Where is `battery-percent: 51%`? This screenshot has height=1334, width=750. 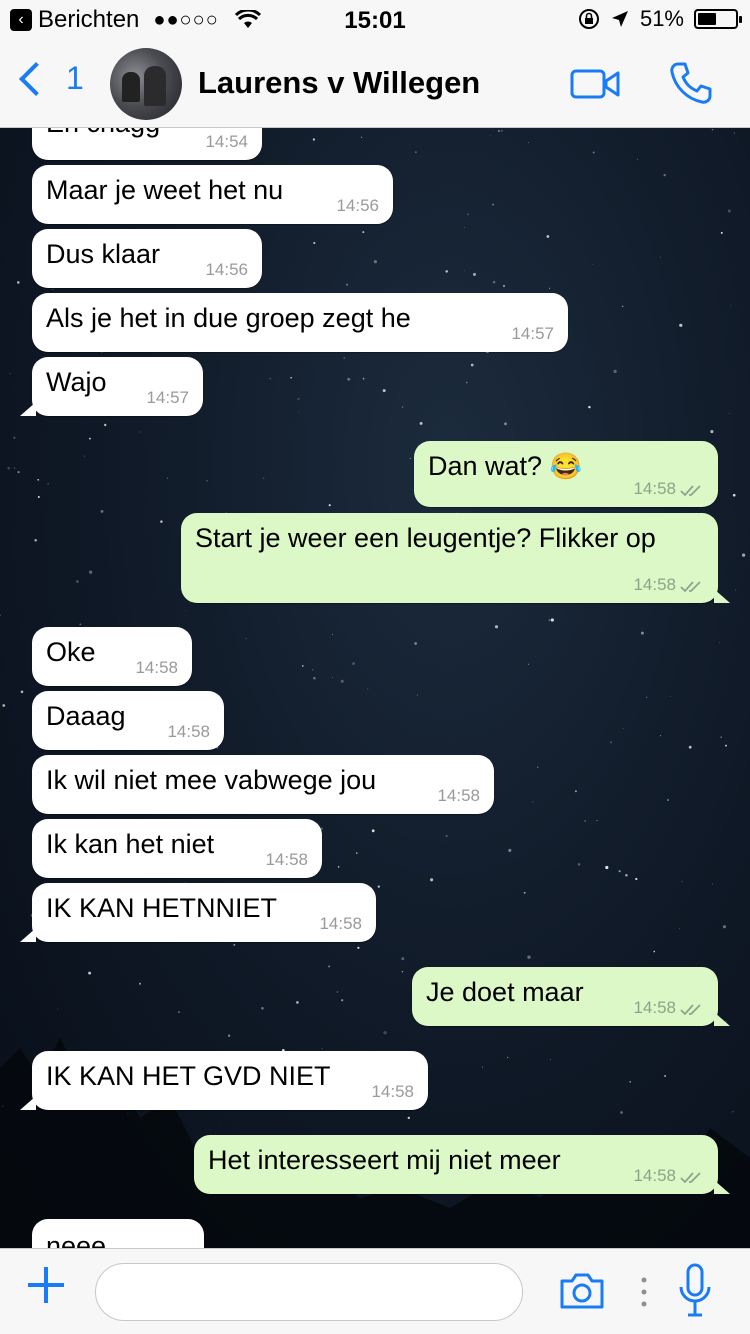 battery-percent: 51% is located at coordinates (661, 18).